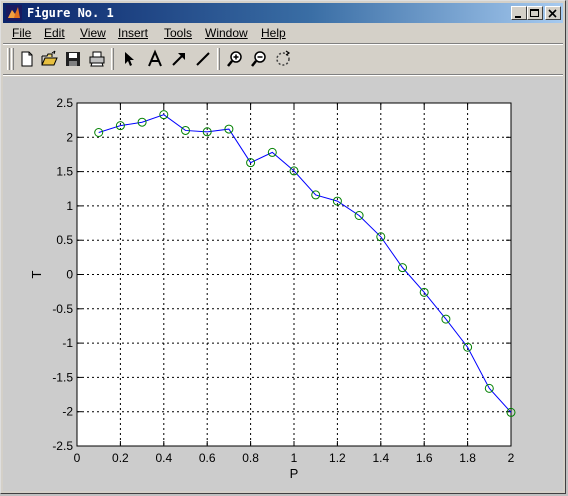  What do you see at coordinates (73, 59) in the screenshot?
I see `save-icon` at bounding box center [73, 59].